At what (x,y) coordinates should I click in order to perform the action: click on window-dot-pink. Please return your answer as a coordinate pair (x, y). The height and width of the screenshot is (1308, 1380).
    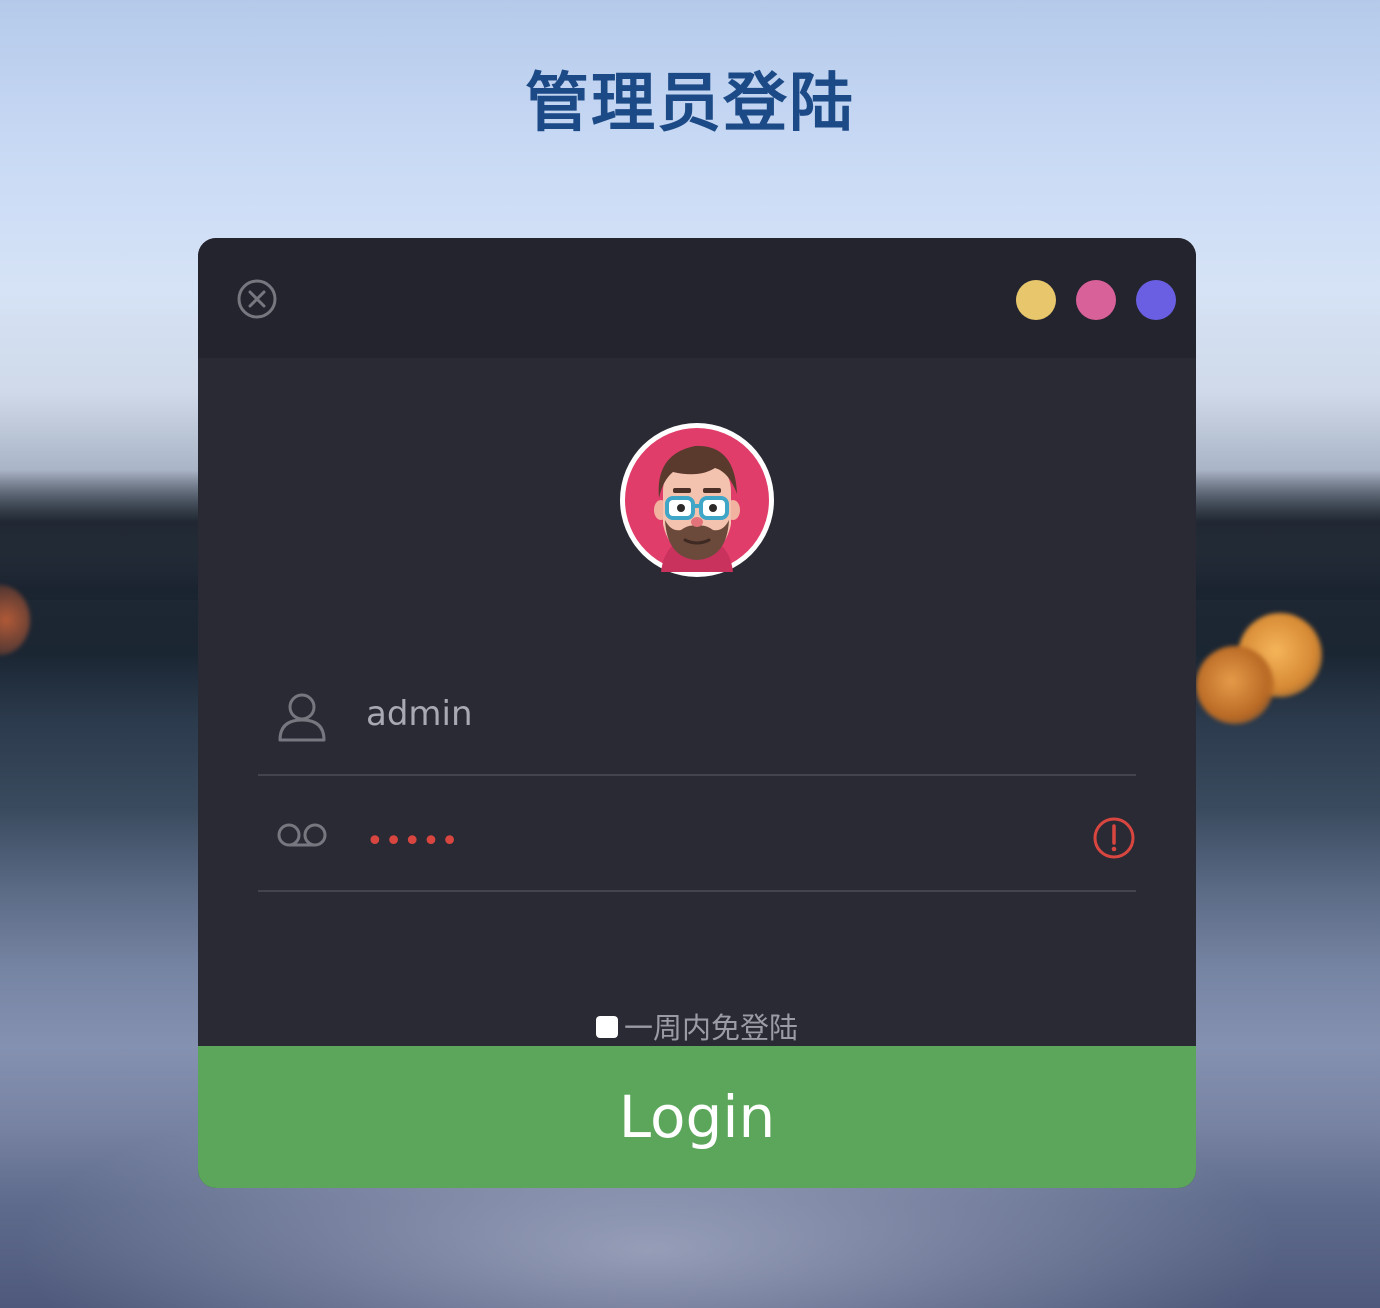
    Looking at the image, I should click on (1096, 300).